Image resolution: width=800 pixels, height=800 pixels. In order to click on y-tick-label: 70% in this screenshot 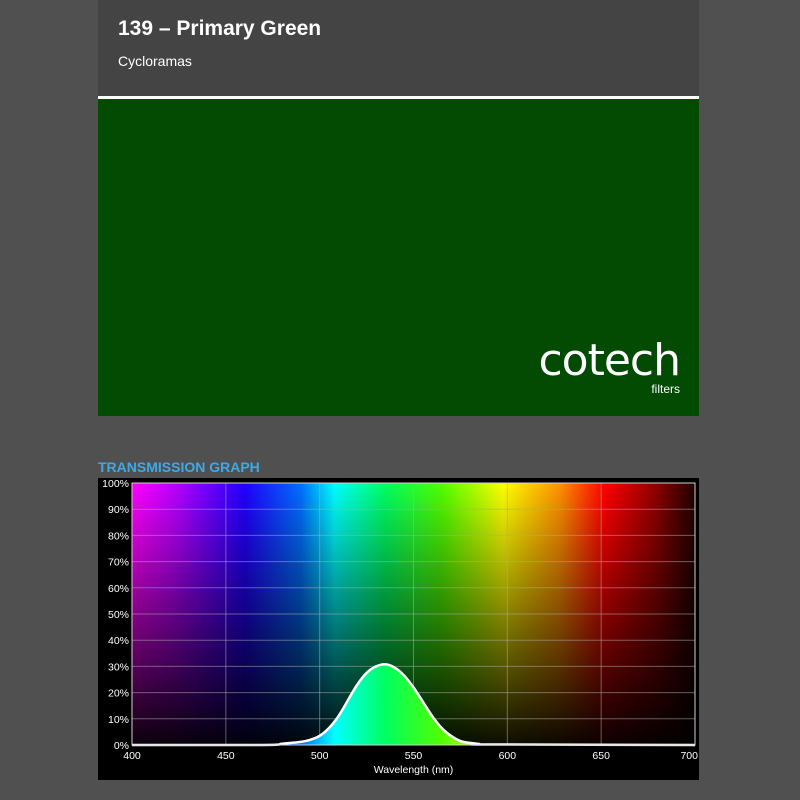, I will do `click(118, 563)`.